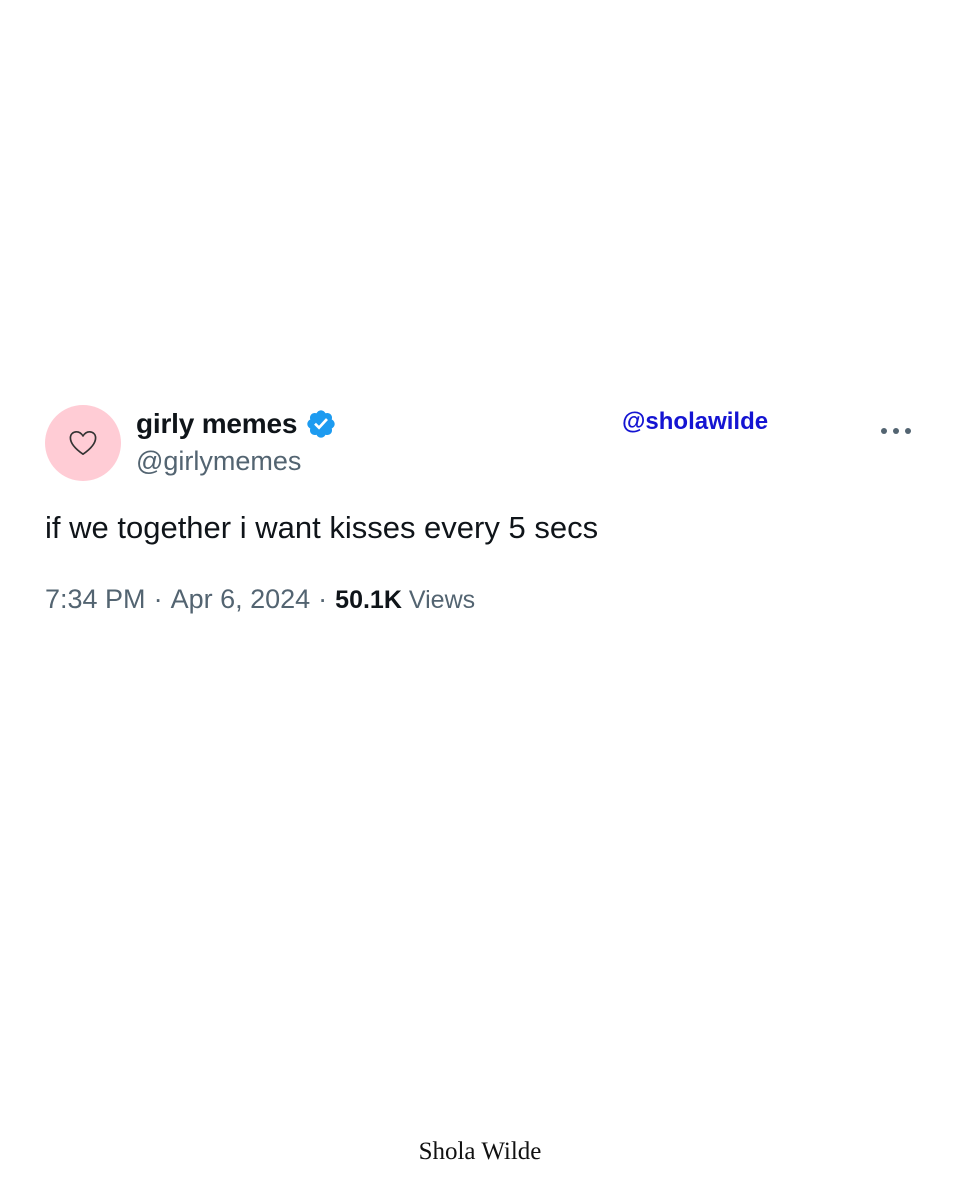 This screenshot has width=960, height=1200. Describe the element at coordinates (216, 424) in the screenshot. I see `display-name: girly memes` at that location.